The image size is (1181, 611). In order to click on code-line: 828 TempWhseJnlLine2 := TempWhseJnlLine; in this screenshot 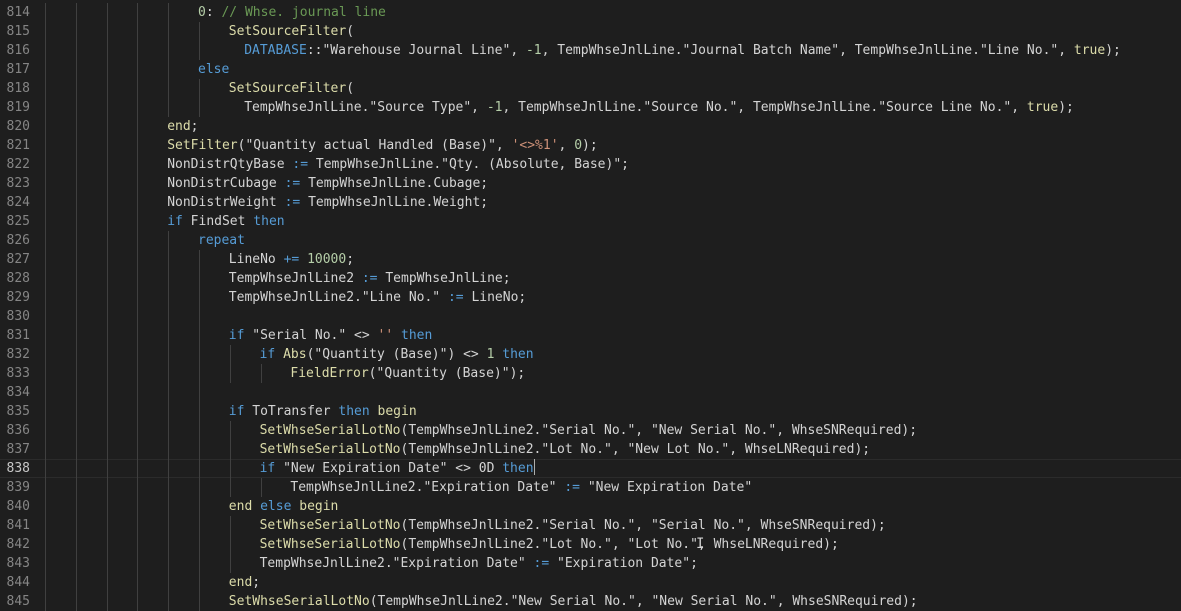, I will do `click(590, 278)`.